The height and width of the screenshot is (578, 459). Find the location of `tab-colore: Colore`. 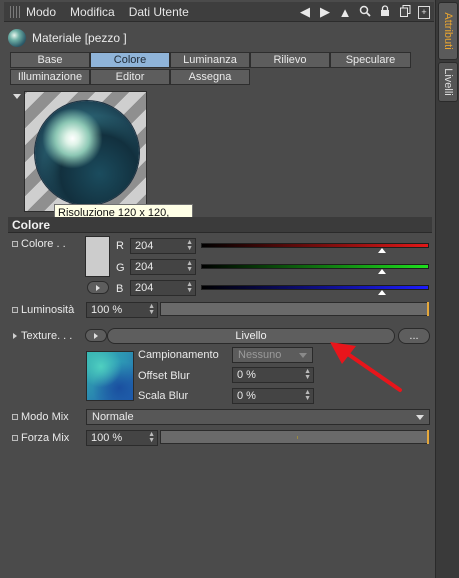

tab-colore: Colore is located at coordinates (130, 60).